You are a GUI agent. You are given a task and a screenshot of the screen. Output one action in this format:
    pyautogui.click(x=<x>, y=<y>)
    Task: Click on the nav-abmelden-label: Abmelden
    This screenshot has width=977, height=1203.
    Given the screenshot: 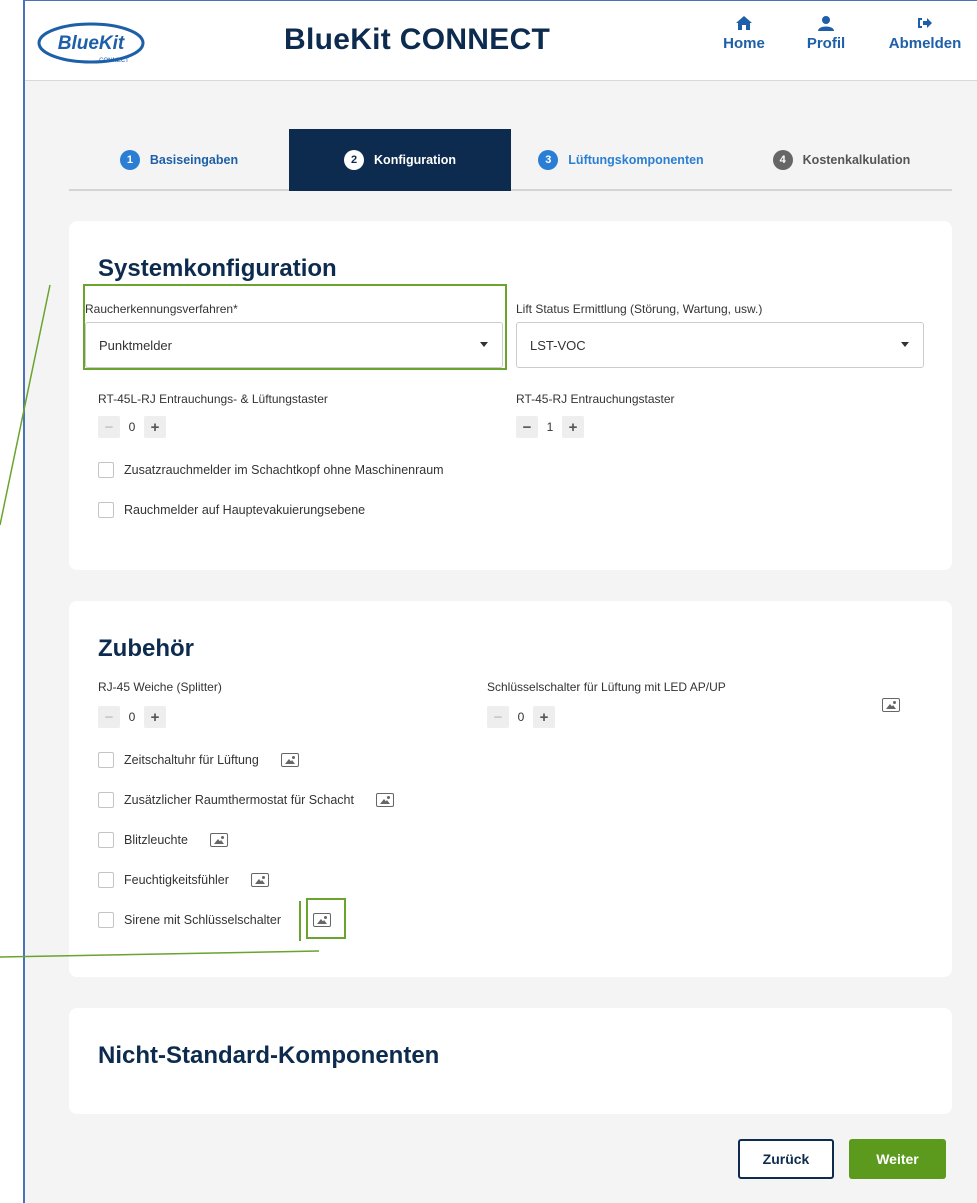 What is the action you would take?
    pyautogui.click(x=925, y=43)
    